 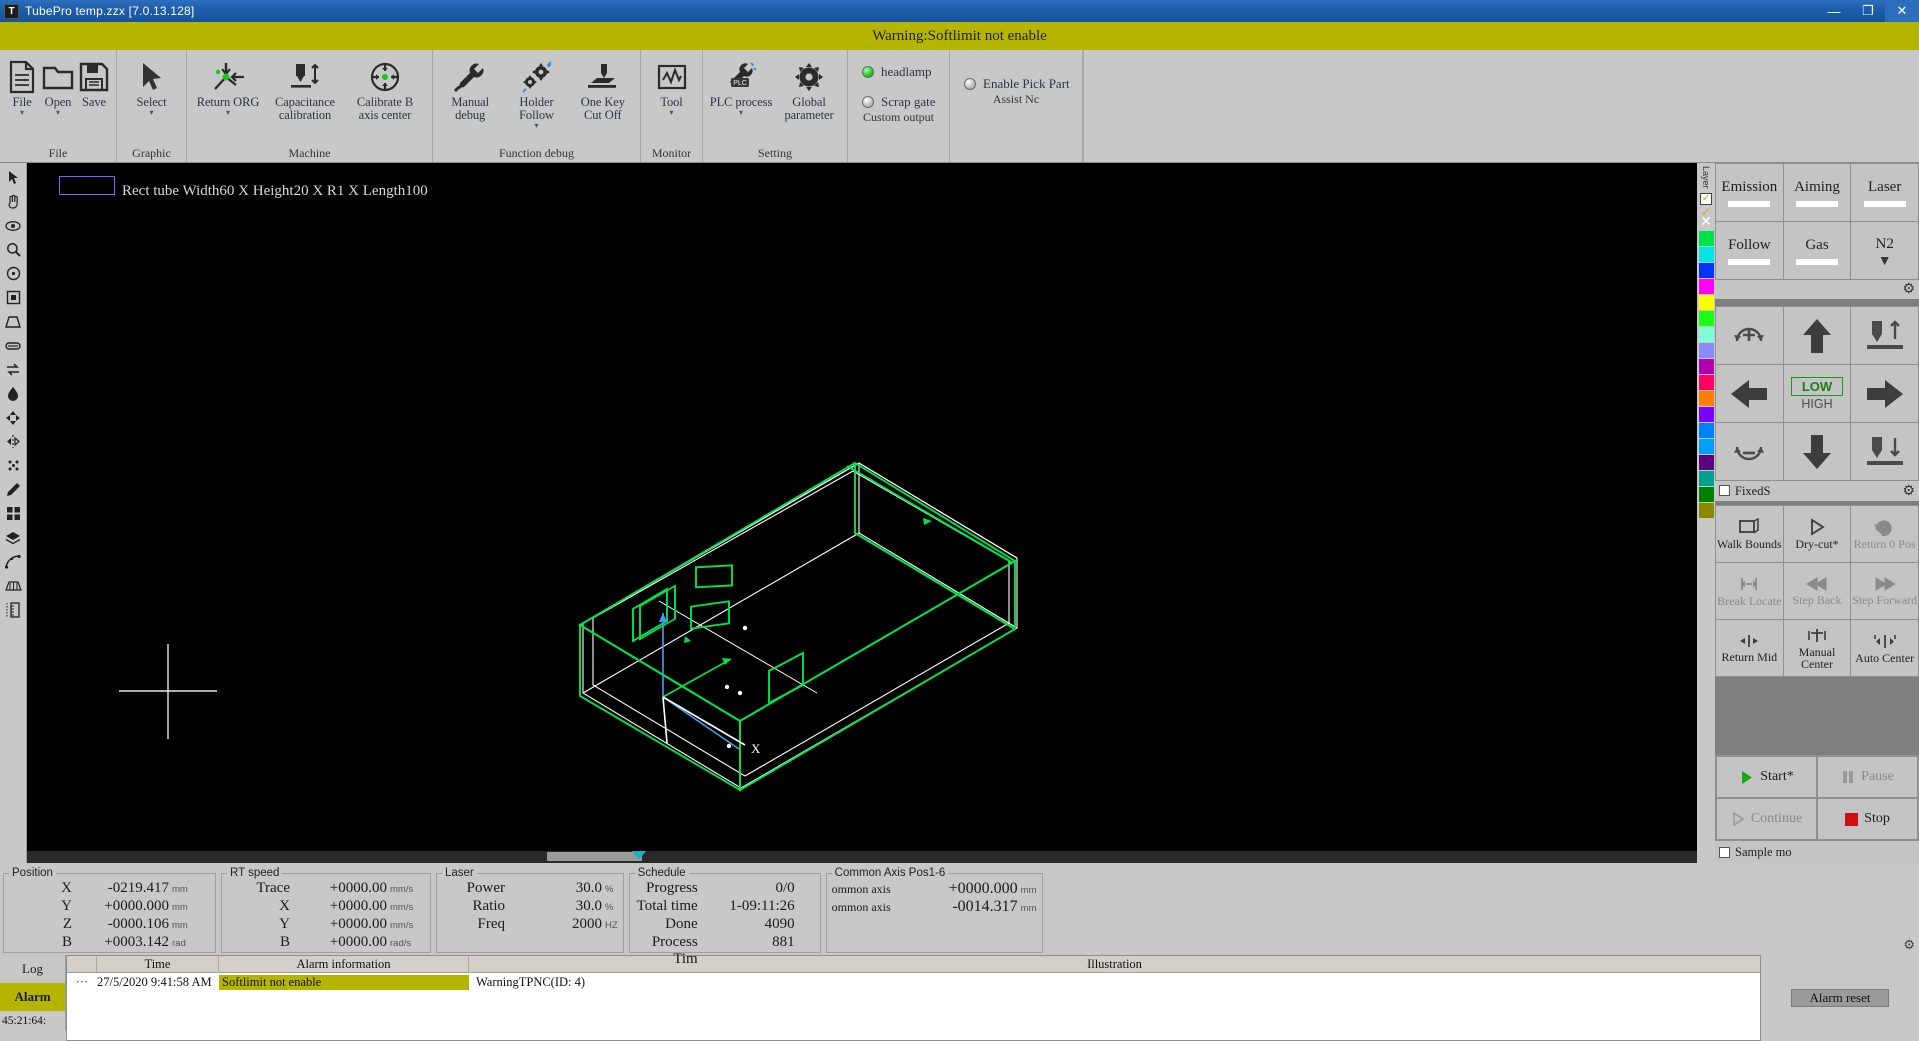 I want to click on ribbon-button-select: Select ▾, so click(x=151, y=87).